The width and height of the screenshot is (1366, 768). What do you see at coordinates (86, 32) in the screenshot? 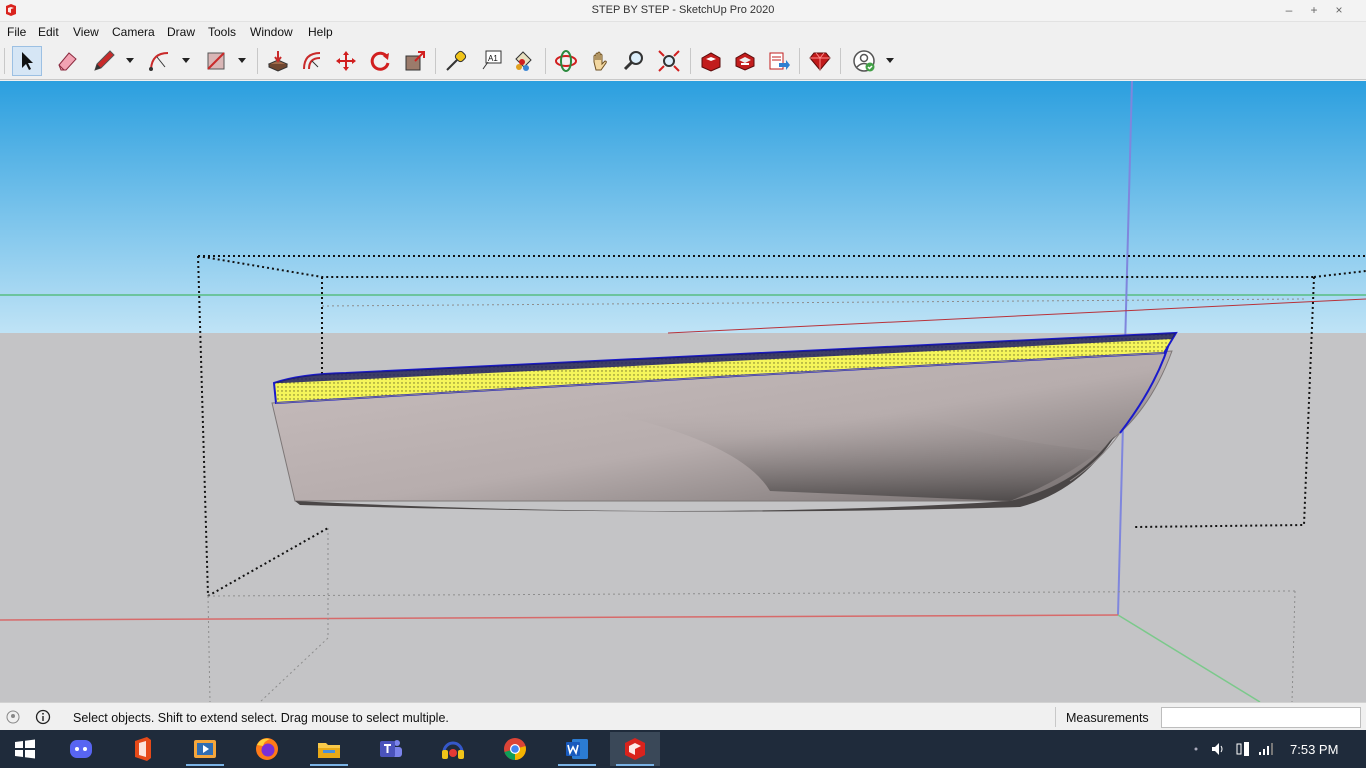
I see `menu-view: View` at bounding box center [86, 32].